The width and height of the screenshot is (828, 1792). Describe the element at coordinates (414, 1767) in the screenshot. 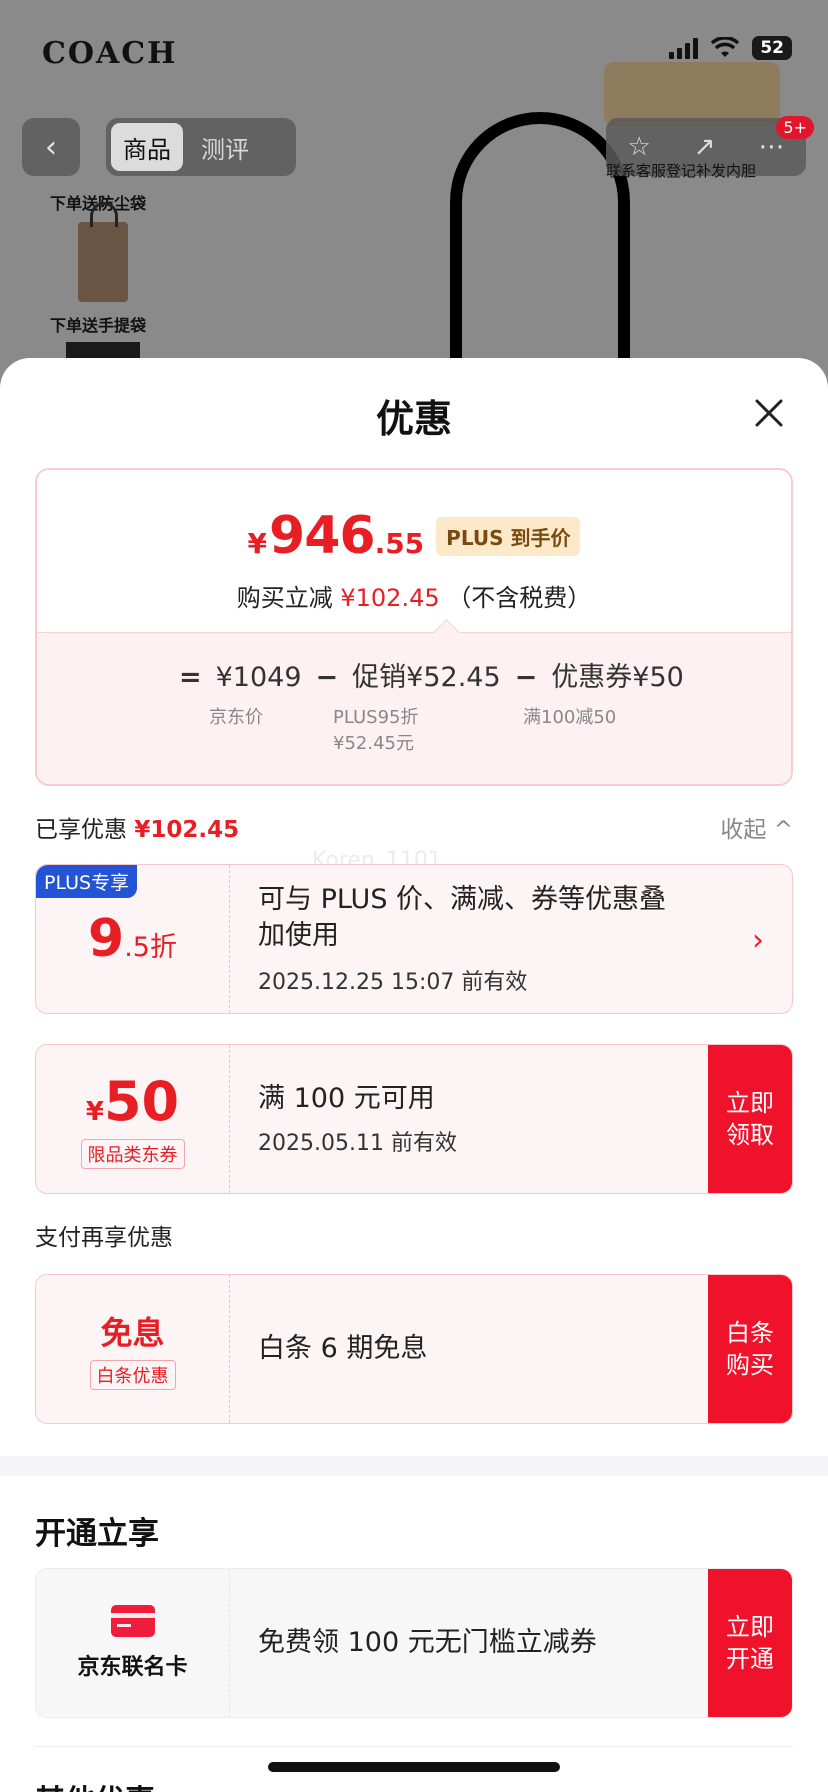

I see `home-indicator` at that location.